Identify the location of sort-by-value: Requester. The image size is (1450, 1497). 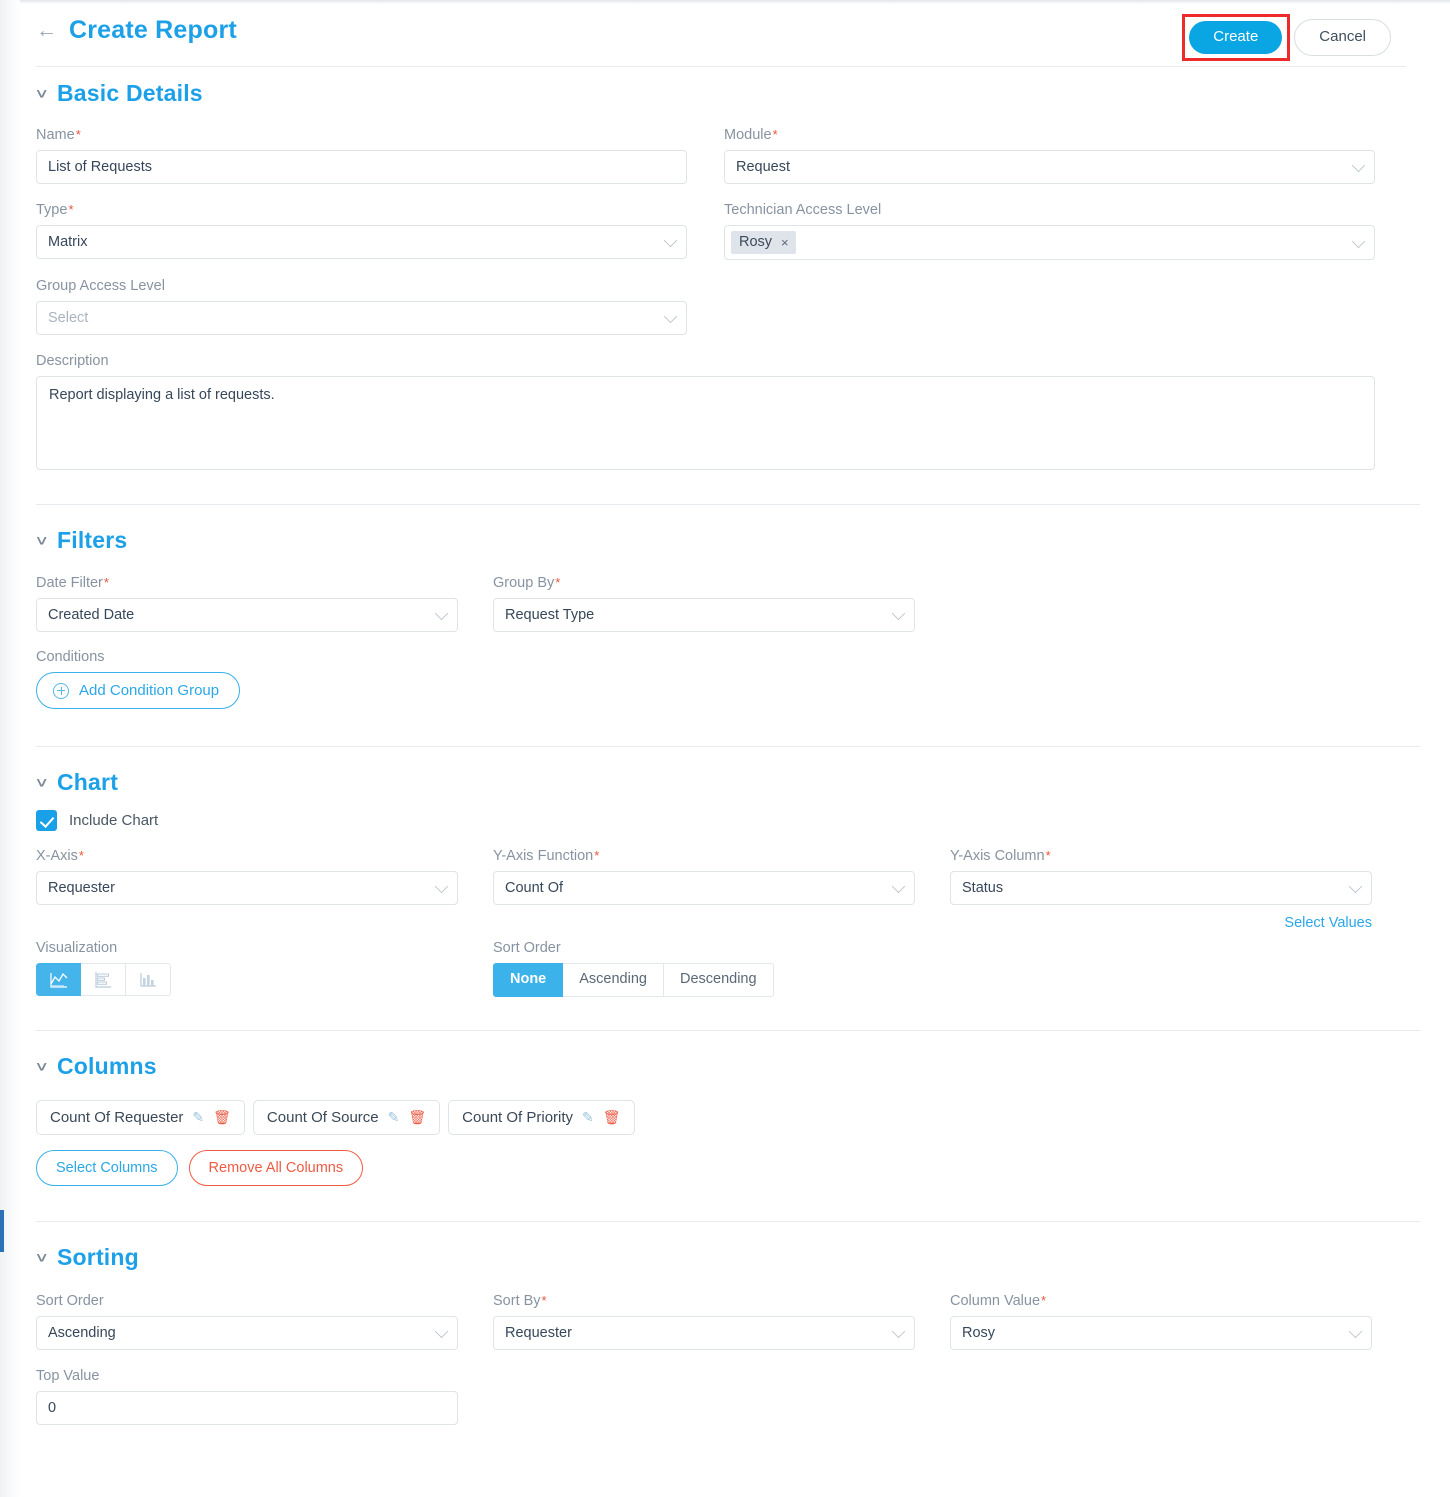
(538, 1332).